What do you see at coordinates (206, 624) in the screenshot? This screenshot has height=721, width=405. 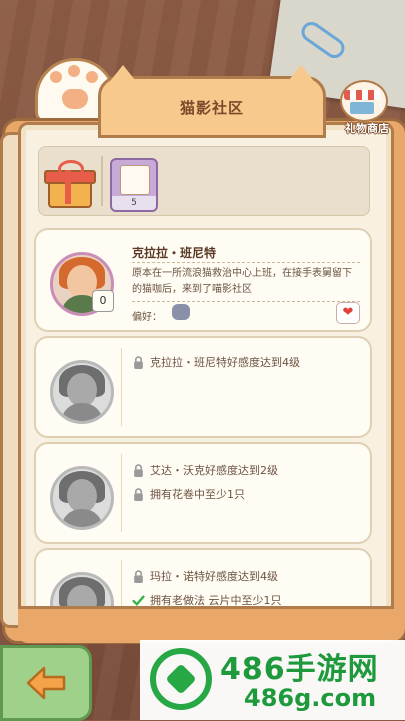 I see `book-bottom-edge` at bounding box center [206, 624].